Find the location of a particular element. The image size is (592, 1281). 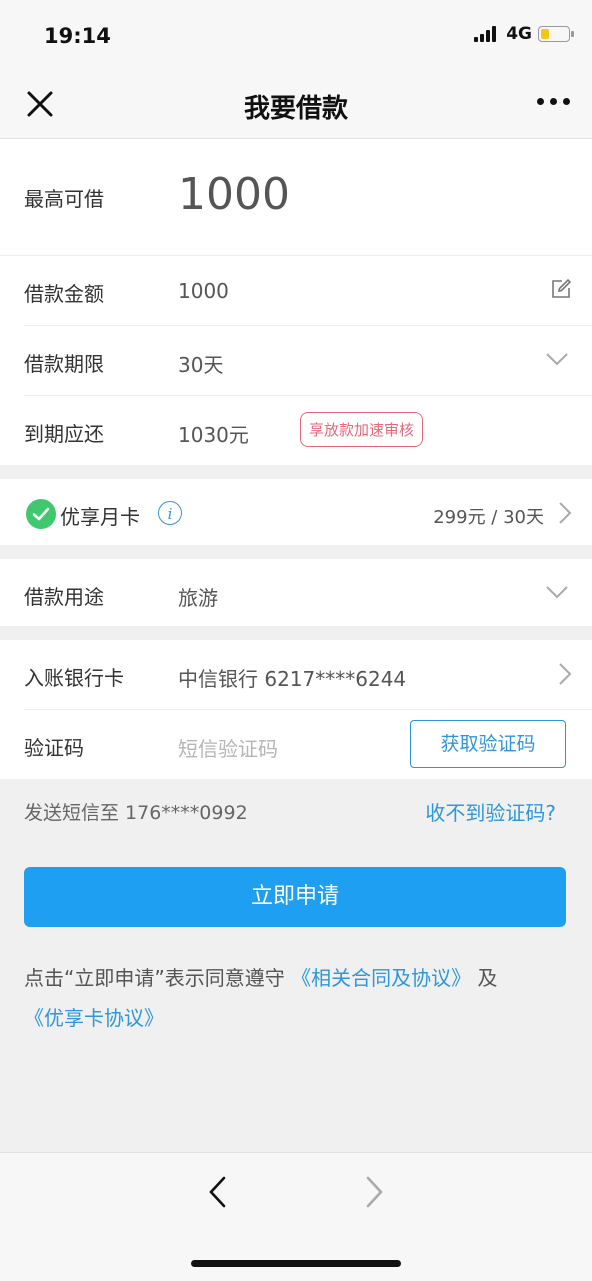

loan-purpose-row: 借款用途 旅游 is located at coordinates (308, 592).